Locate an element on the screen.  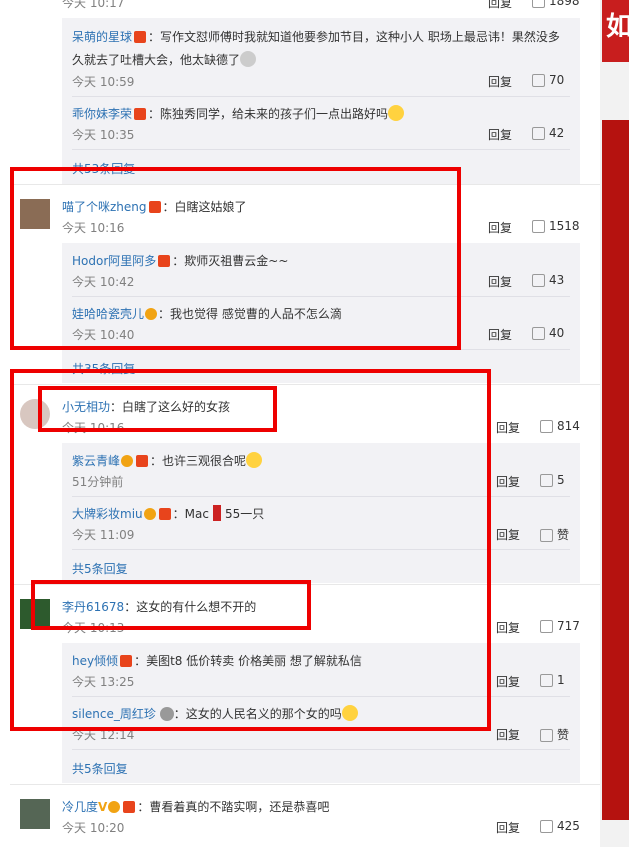
like-button: 717 is located at coordinates (560, 626).